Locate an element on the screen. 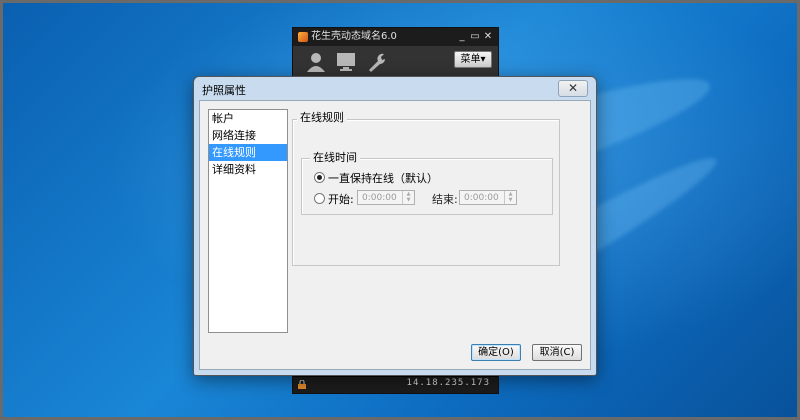  category-item-details: 详细资料 is located at coordinates (248, 169).